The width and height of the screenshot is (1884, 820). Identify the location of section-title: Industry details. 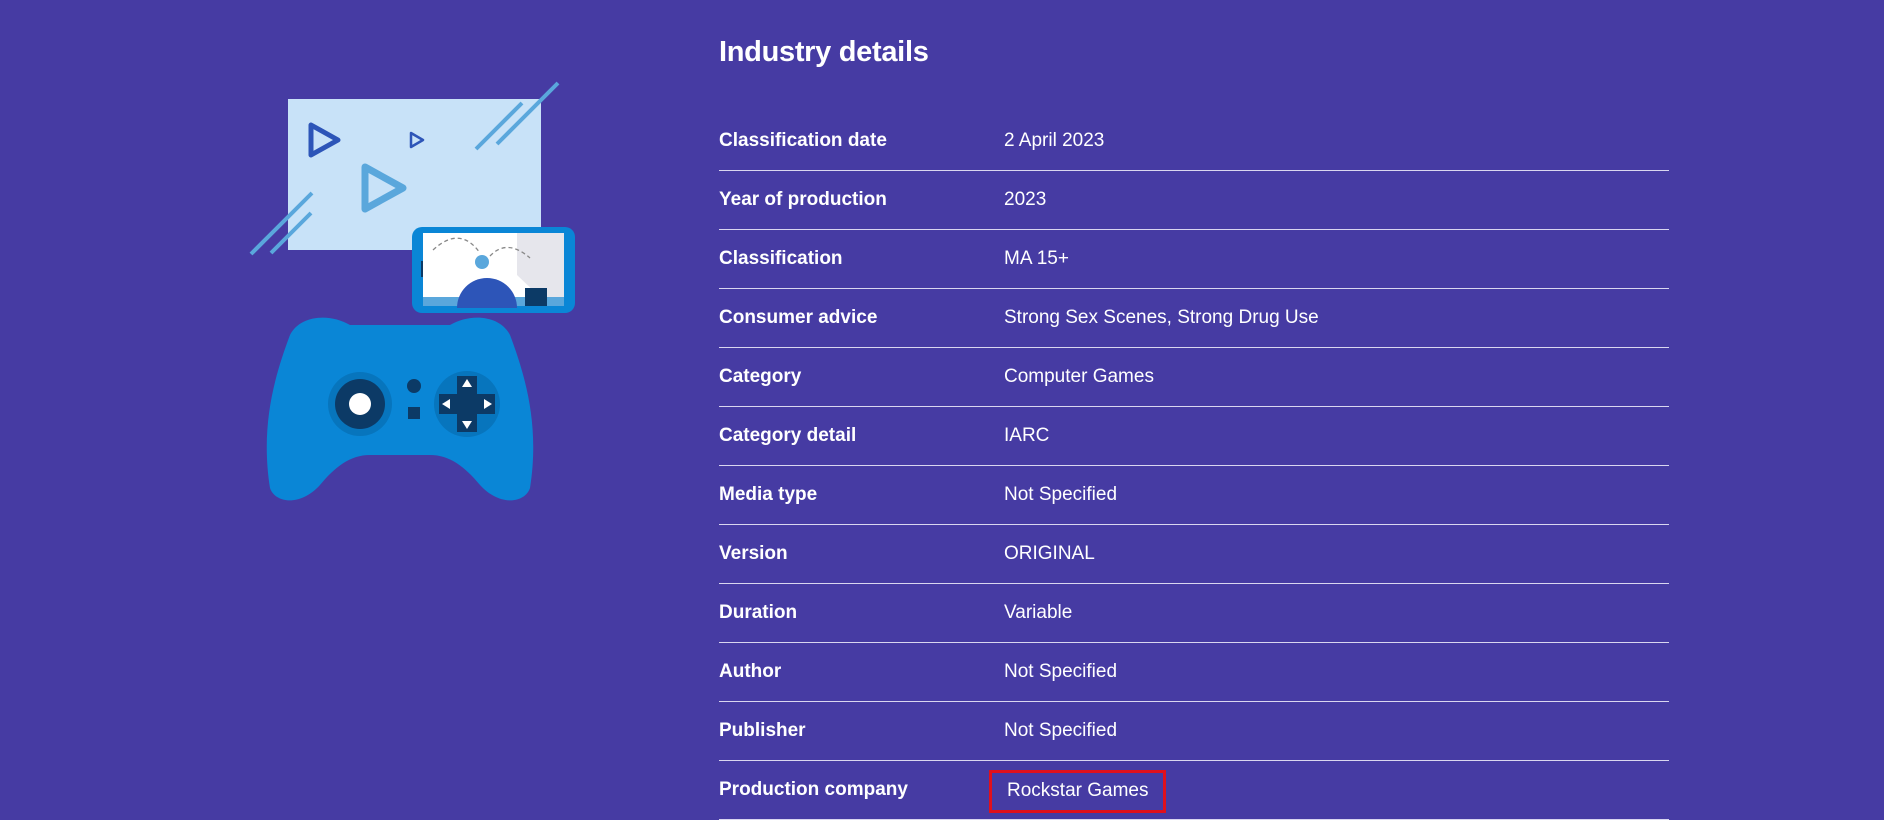
(824, 52).